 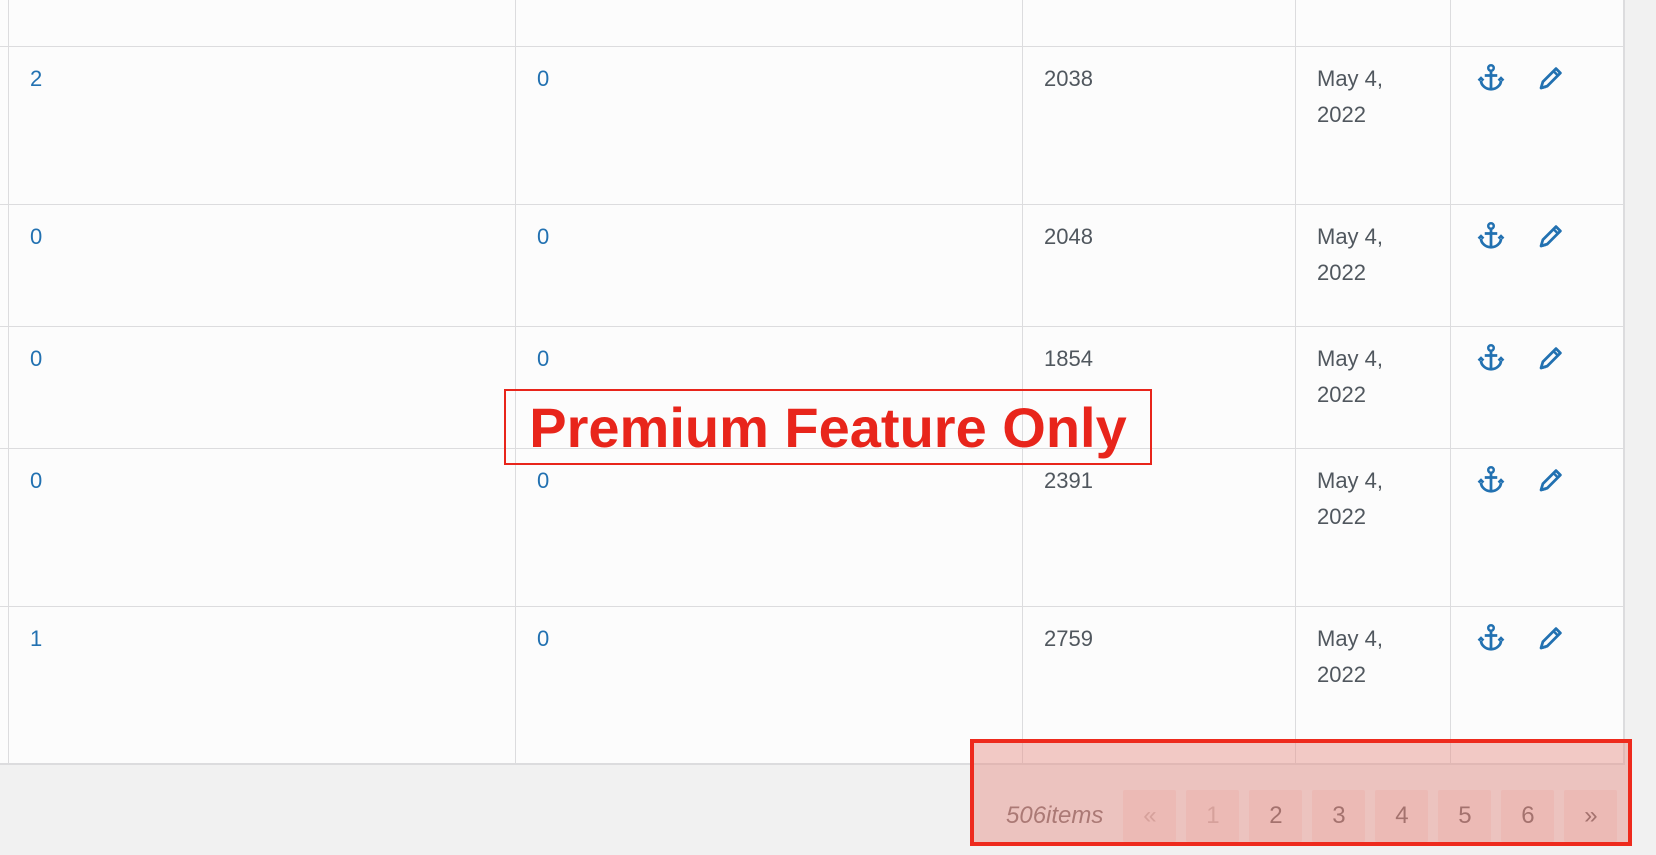 I want to click on col3-value: 2038, so click(x=1068, y=78).